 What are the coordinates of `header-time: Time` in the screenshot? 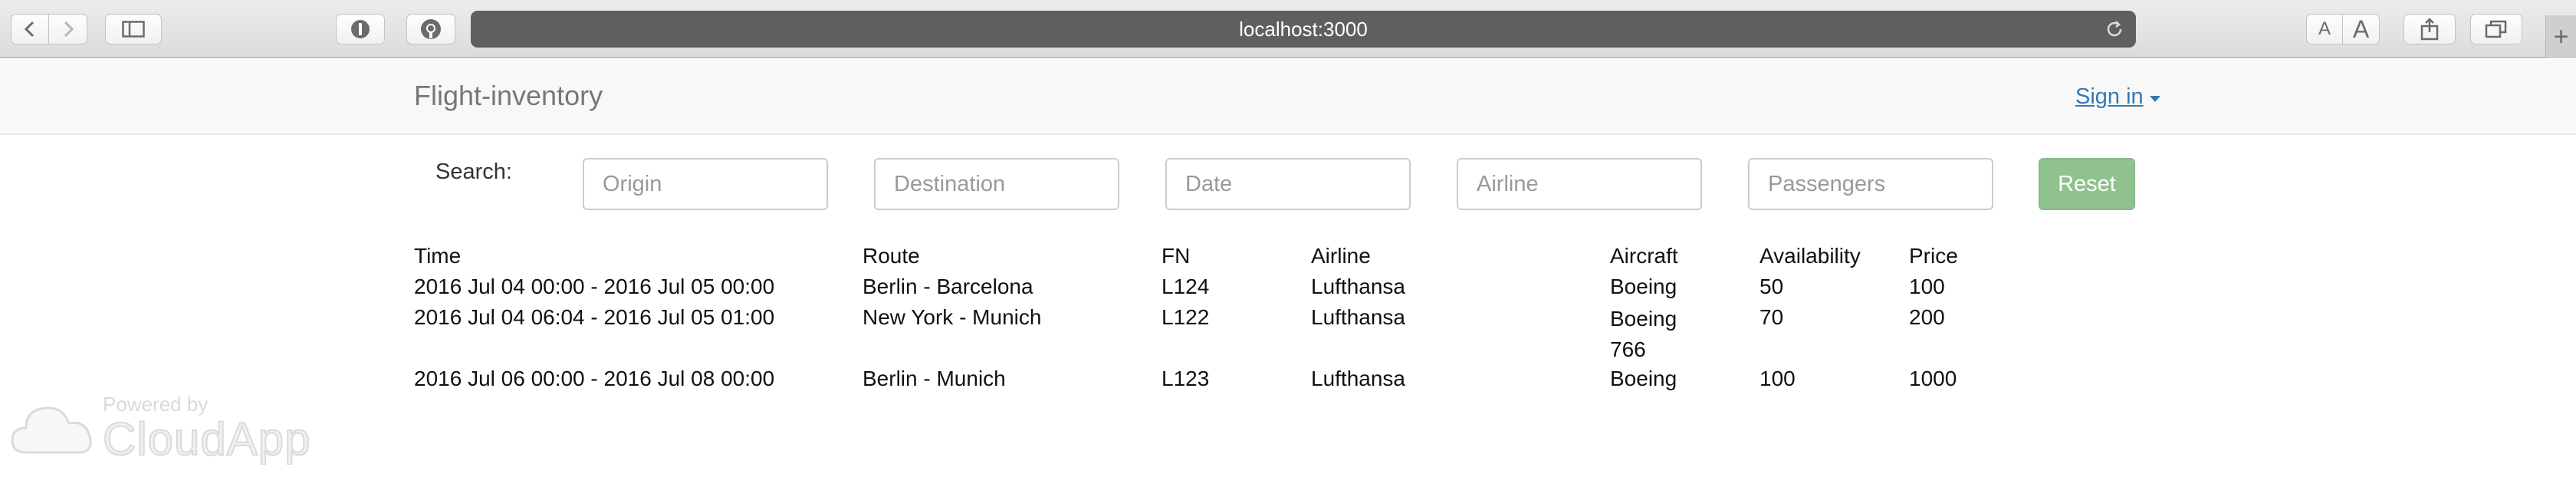 It's located at (438, 256).